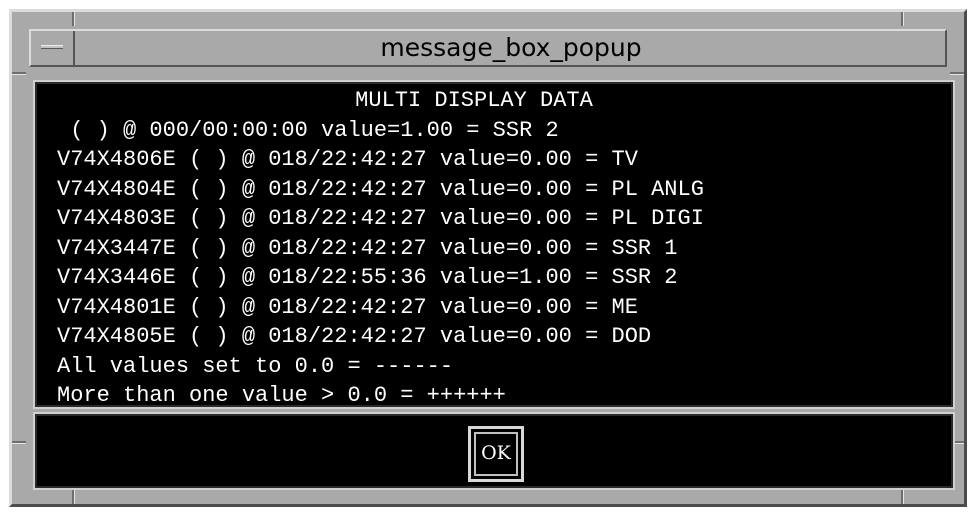 The height and width of the screenshot is (512, 975). What do you see at coordinates (511, 47) in the screenshot?
I see `window-title: message_box_popup` at bounding box center [511, 47].